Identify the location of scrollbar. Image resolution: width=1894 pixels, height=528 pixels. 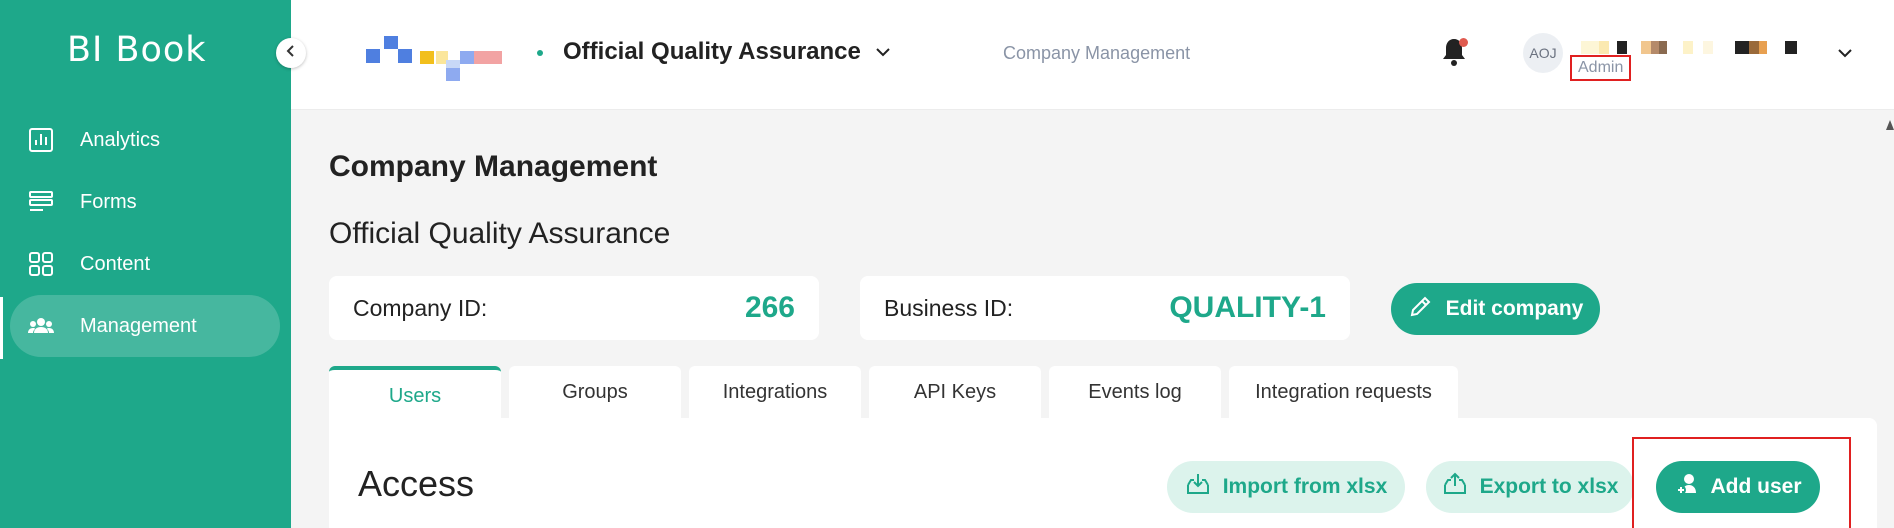
(1890, 324).